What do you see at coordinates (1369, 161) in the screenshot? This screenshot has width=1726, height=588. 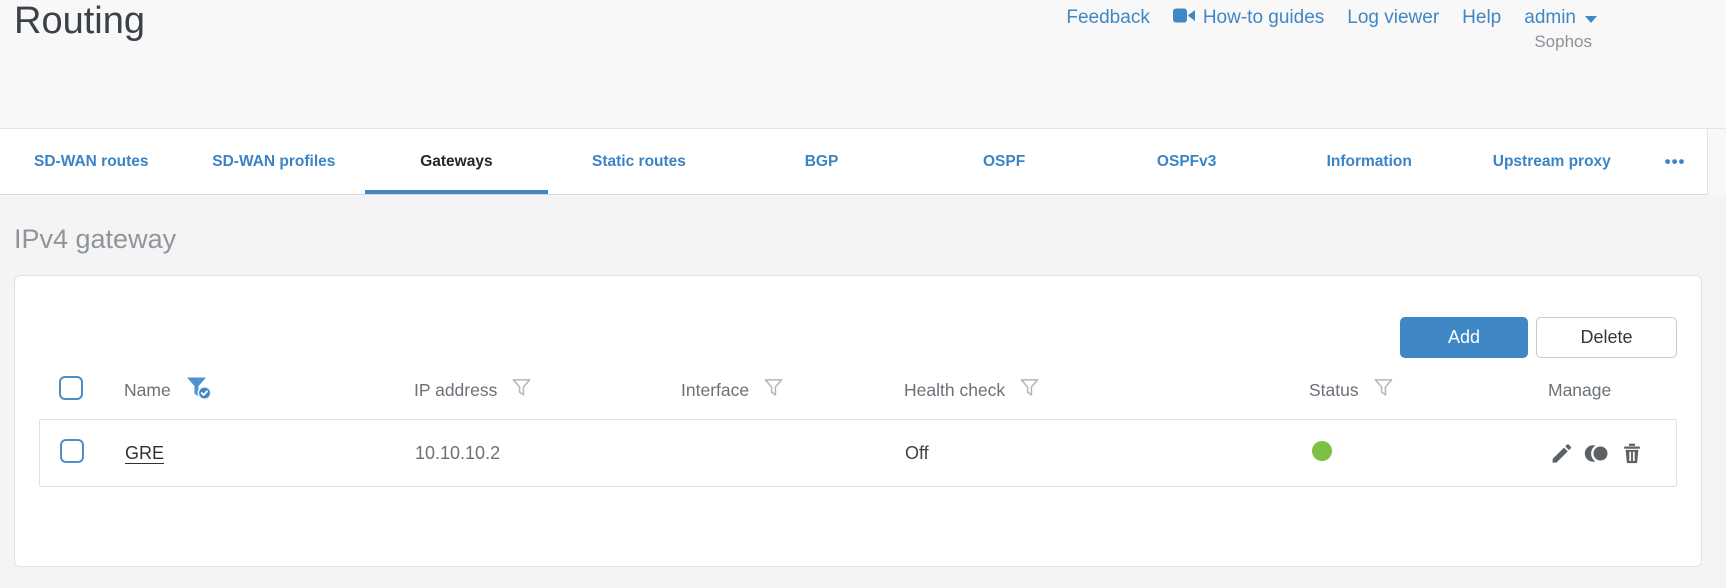 I see `tab-information: Information` at bounding box center [1369, 161].